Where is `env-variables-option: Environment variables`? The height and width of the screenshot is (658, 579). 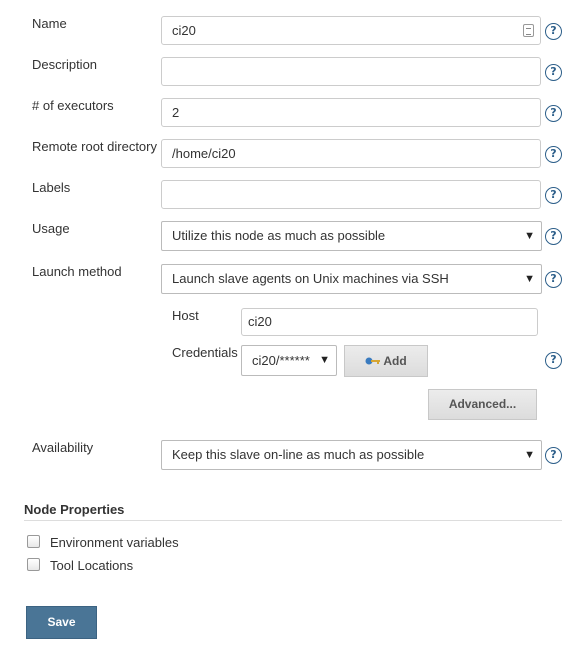
env-variables-option: Environment variables is located at coordinates (103, 543).